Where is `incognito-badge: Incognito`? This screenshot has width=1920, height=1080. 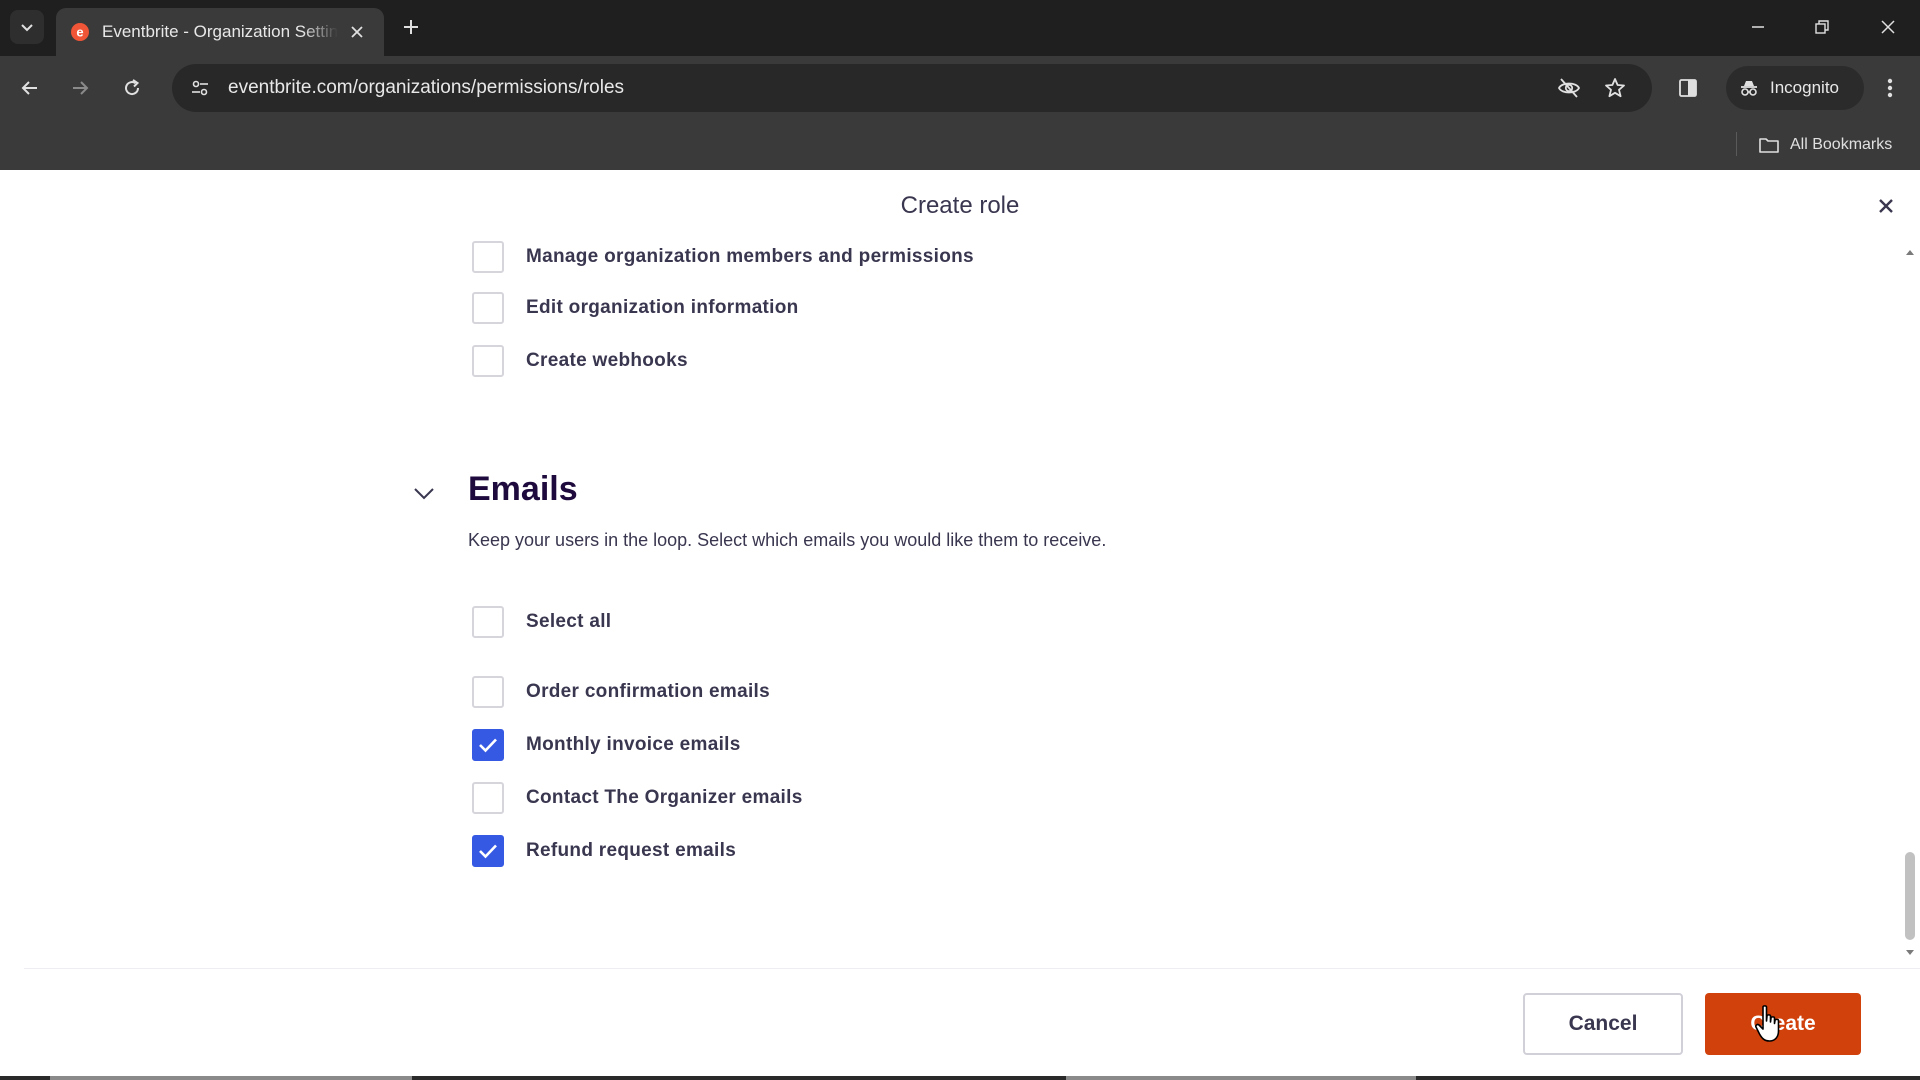
incognito-badge: Incognito is located at coordinates (1795, 88).